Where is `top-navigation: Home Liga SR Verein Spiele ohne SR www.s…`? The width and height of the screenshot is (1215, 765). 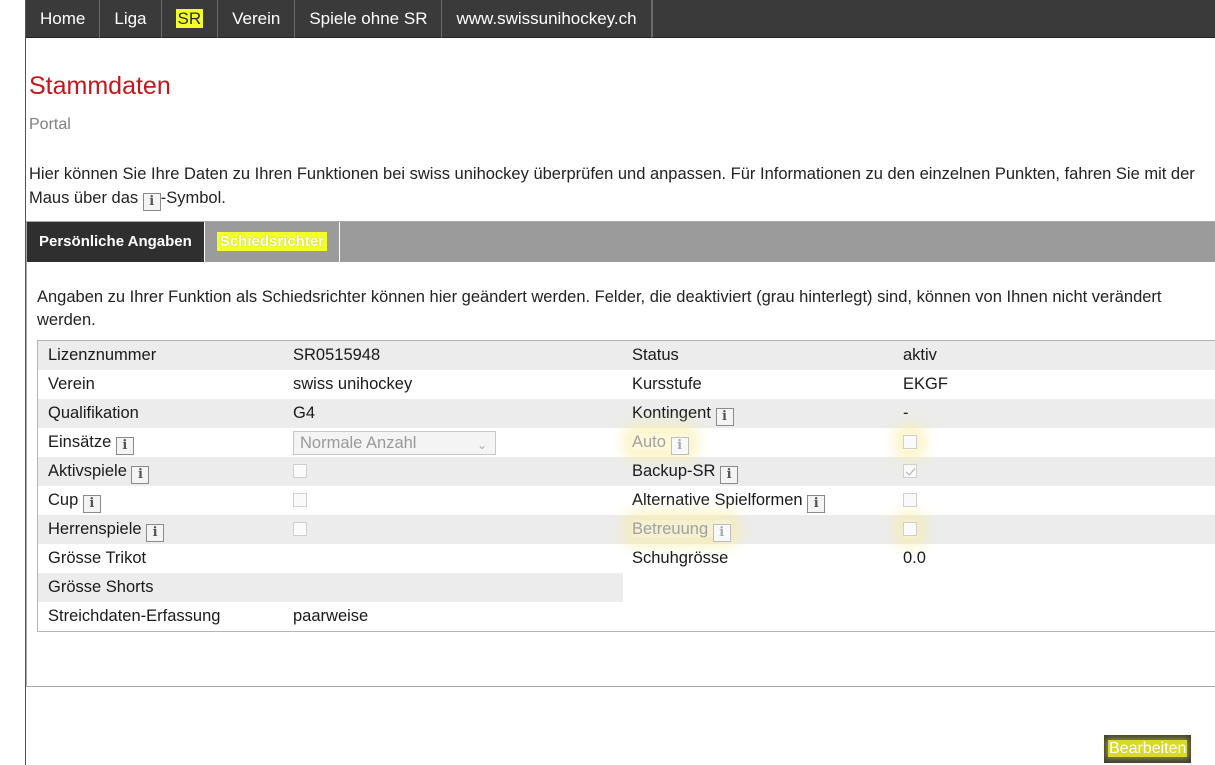 top-navigation: Home Liga SR Verein Spiele ohne SR www.s… is located at coordinates (620, 19).